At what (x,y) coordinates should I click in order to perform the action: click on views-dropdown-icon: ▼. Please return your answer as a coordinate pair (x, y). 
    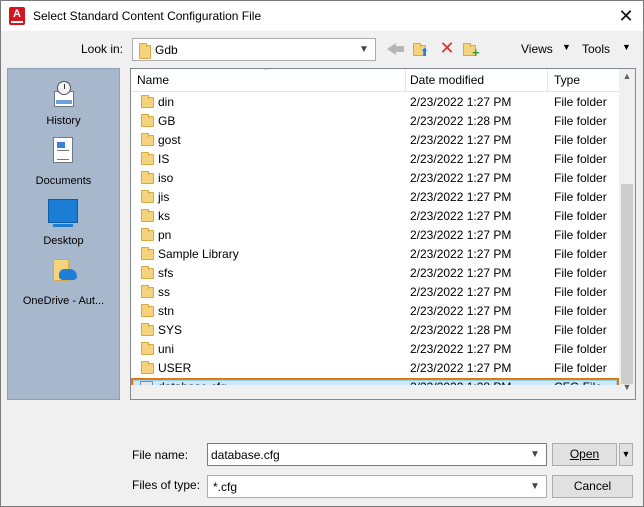
    Looking at the image, I should click on (566, 47).